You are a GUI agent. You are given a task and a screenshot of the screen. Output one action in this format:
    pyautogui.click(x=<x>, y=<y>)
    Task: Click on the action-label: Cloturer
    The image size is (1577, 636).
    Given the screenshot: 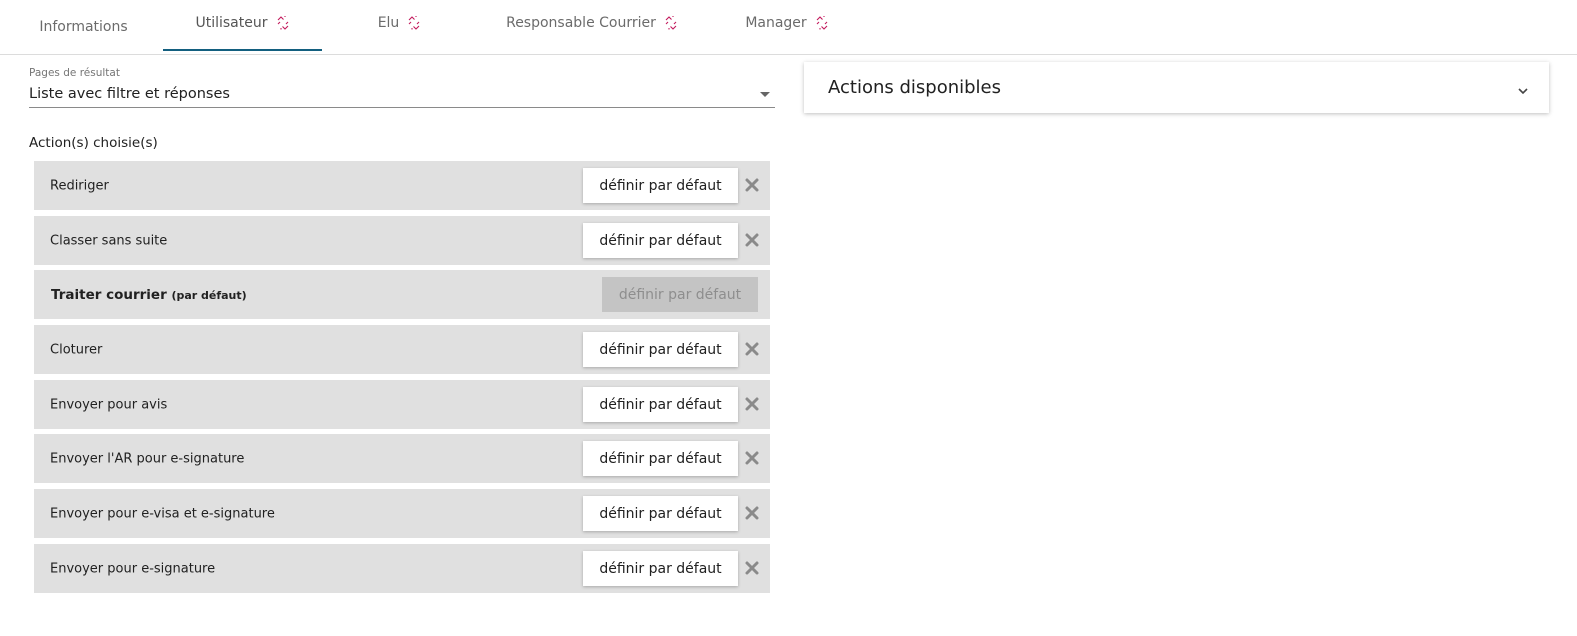 What is the action you would take?
    pyautogui.click(x=76, y=349)
    